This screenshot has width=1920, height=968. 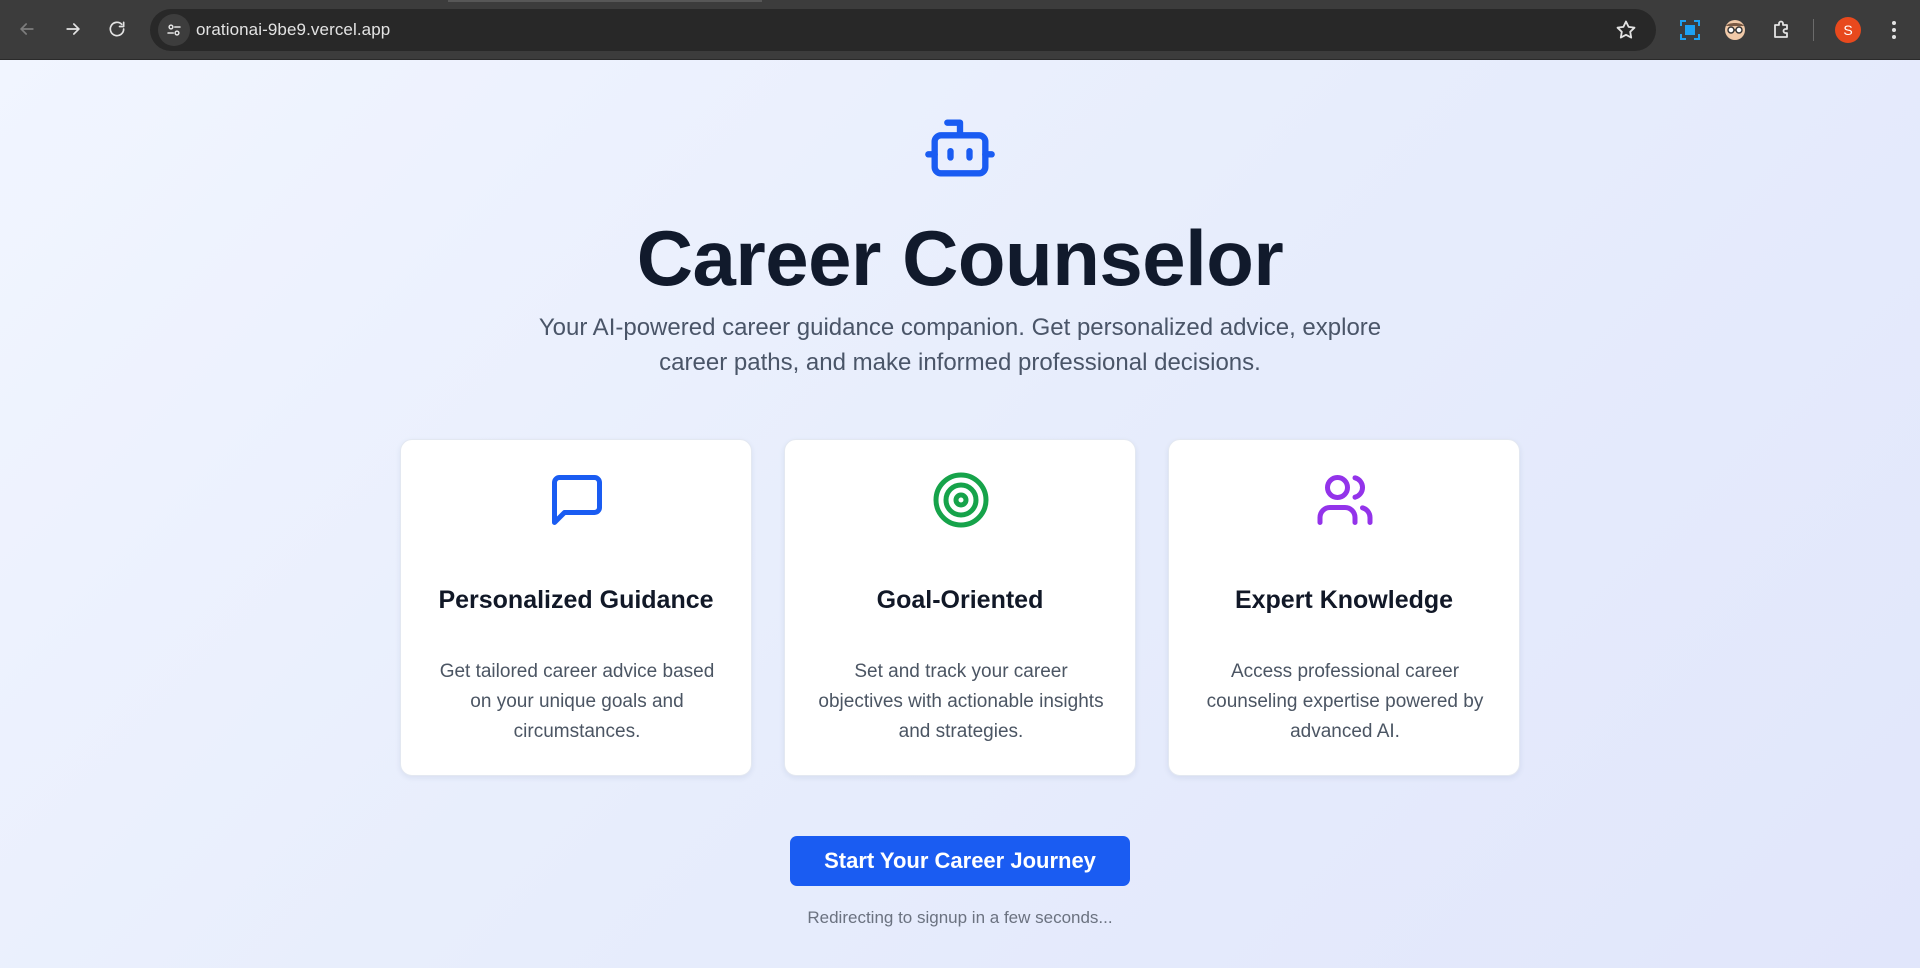 I want to click on start-career-journey-button: Start Your Career Journey, so click(x=960, y=861).